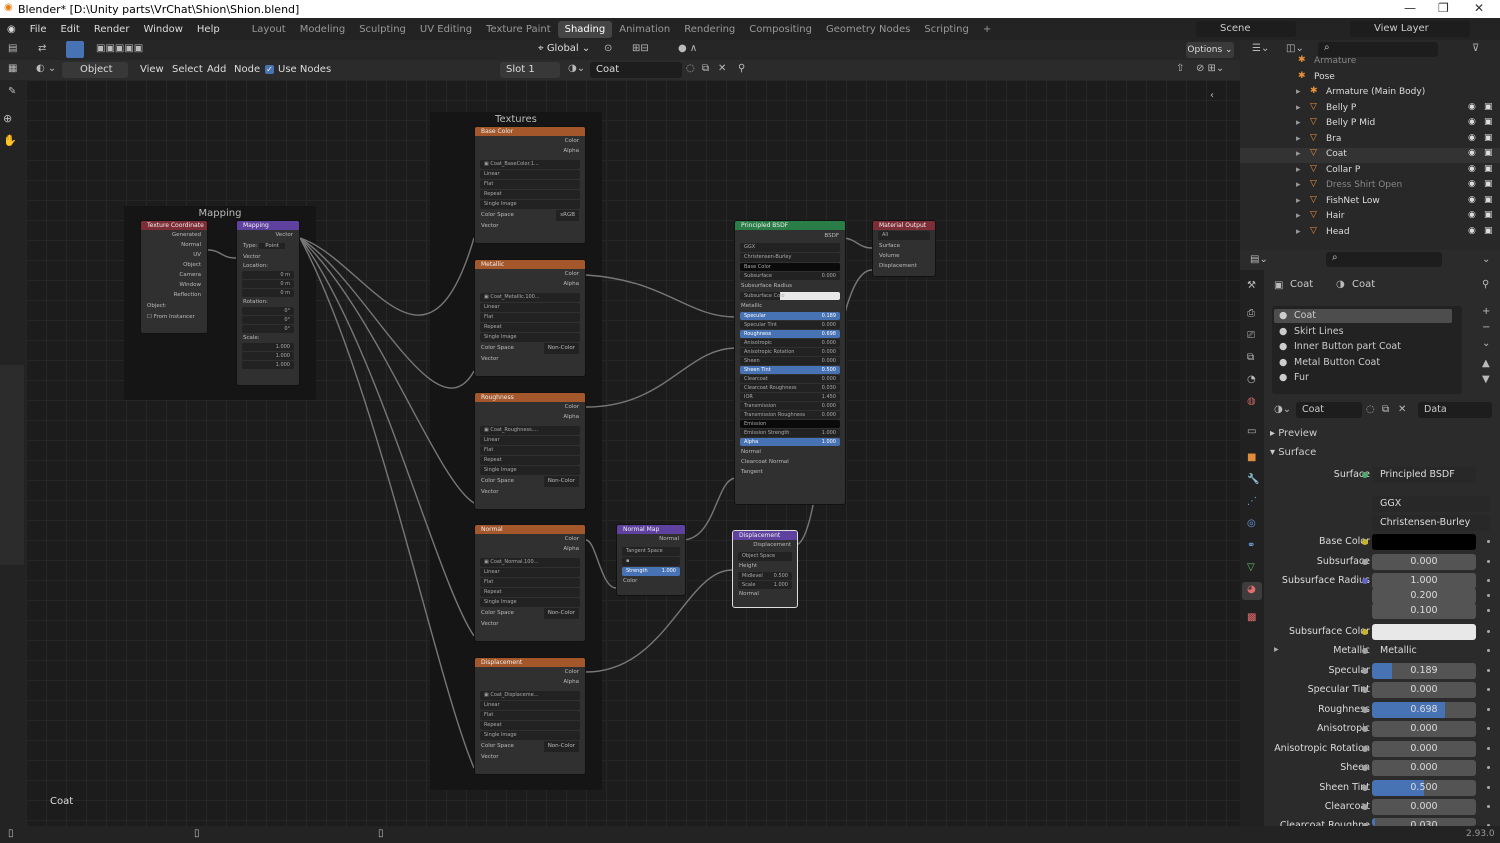 The width and height of the screenshot is (1500, 843). What do you see at coordinates (1410, 29) in the screenshot?
I see `view-layer-selector: View Layer` at bounding box center [1410, 29].